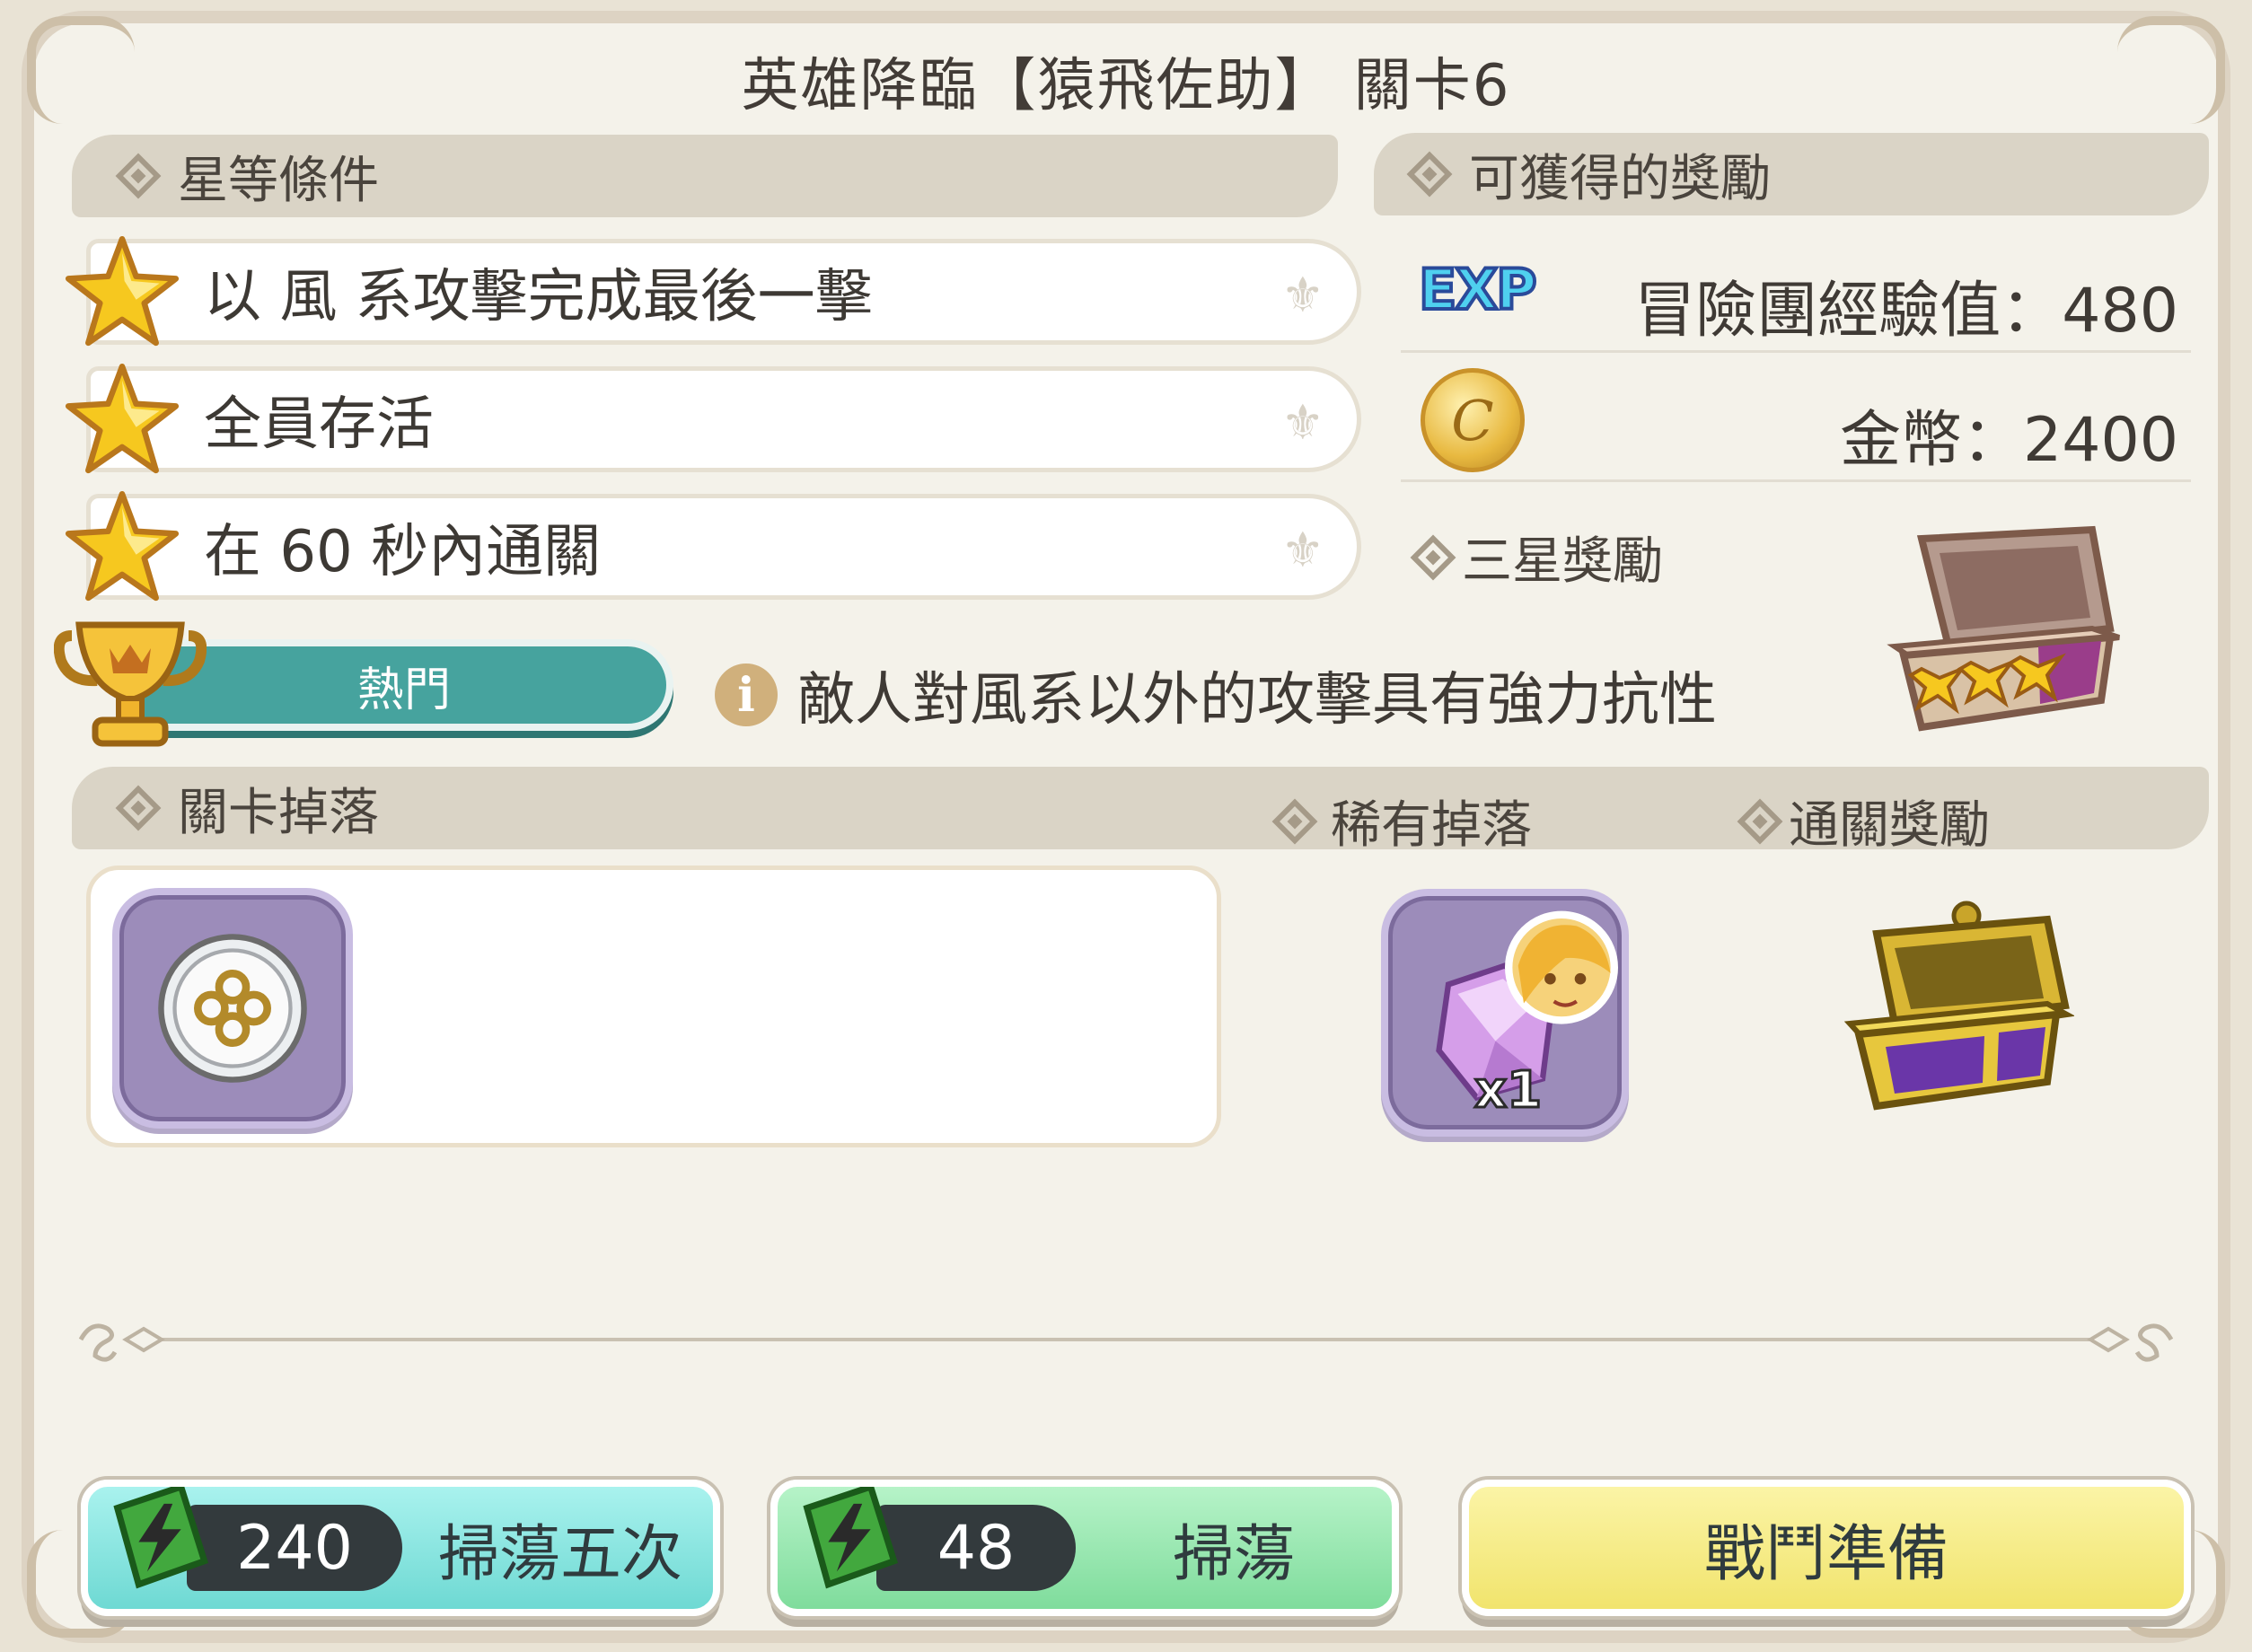 The height and width of the screenshot is (1652, 2252). What do you see at coordinates (130, 684) in the screenshot?
I see `trophy-icon` at bounding box center [130, 684].